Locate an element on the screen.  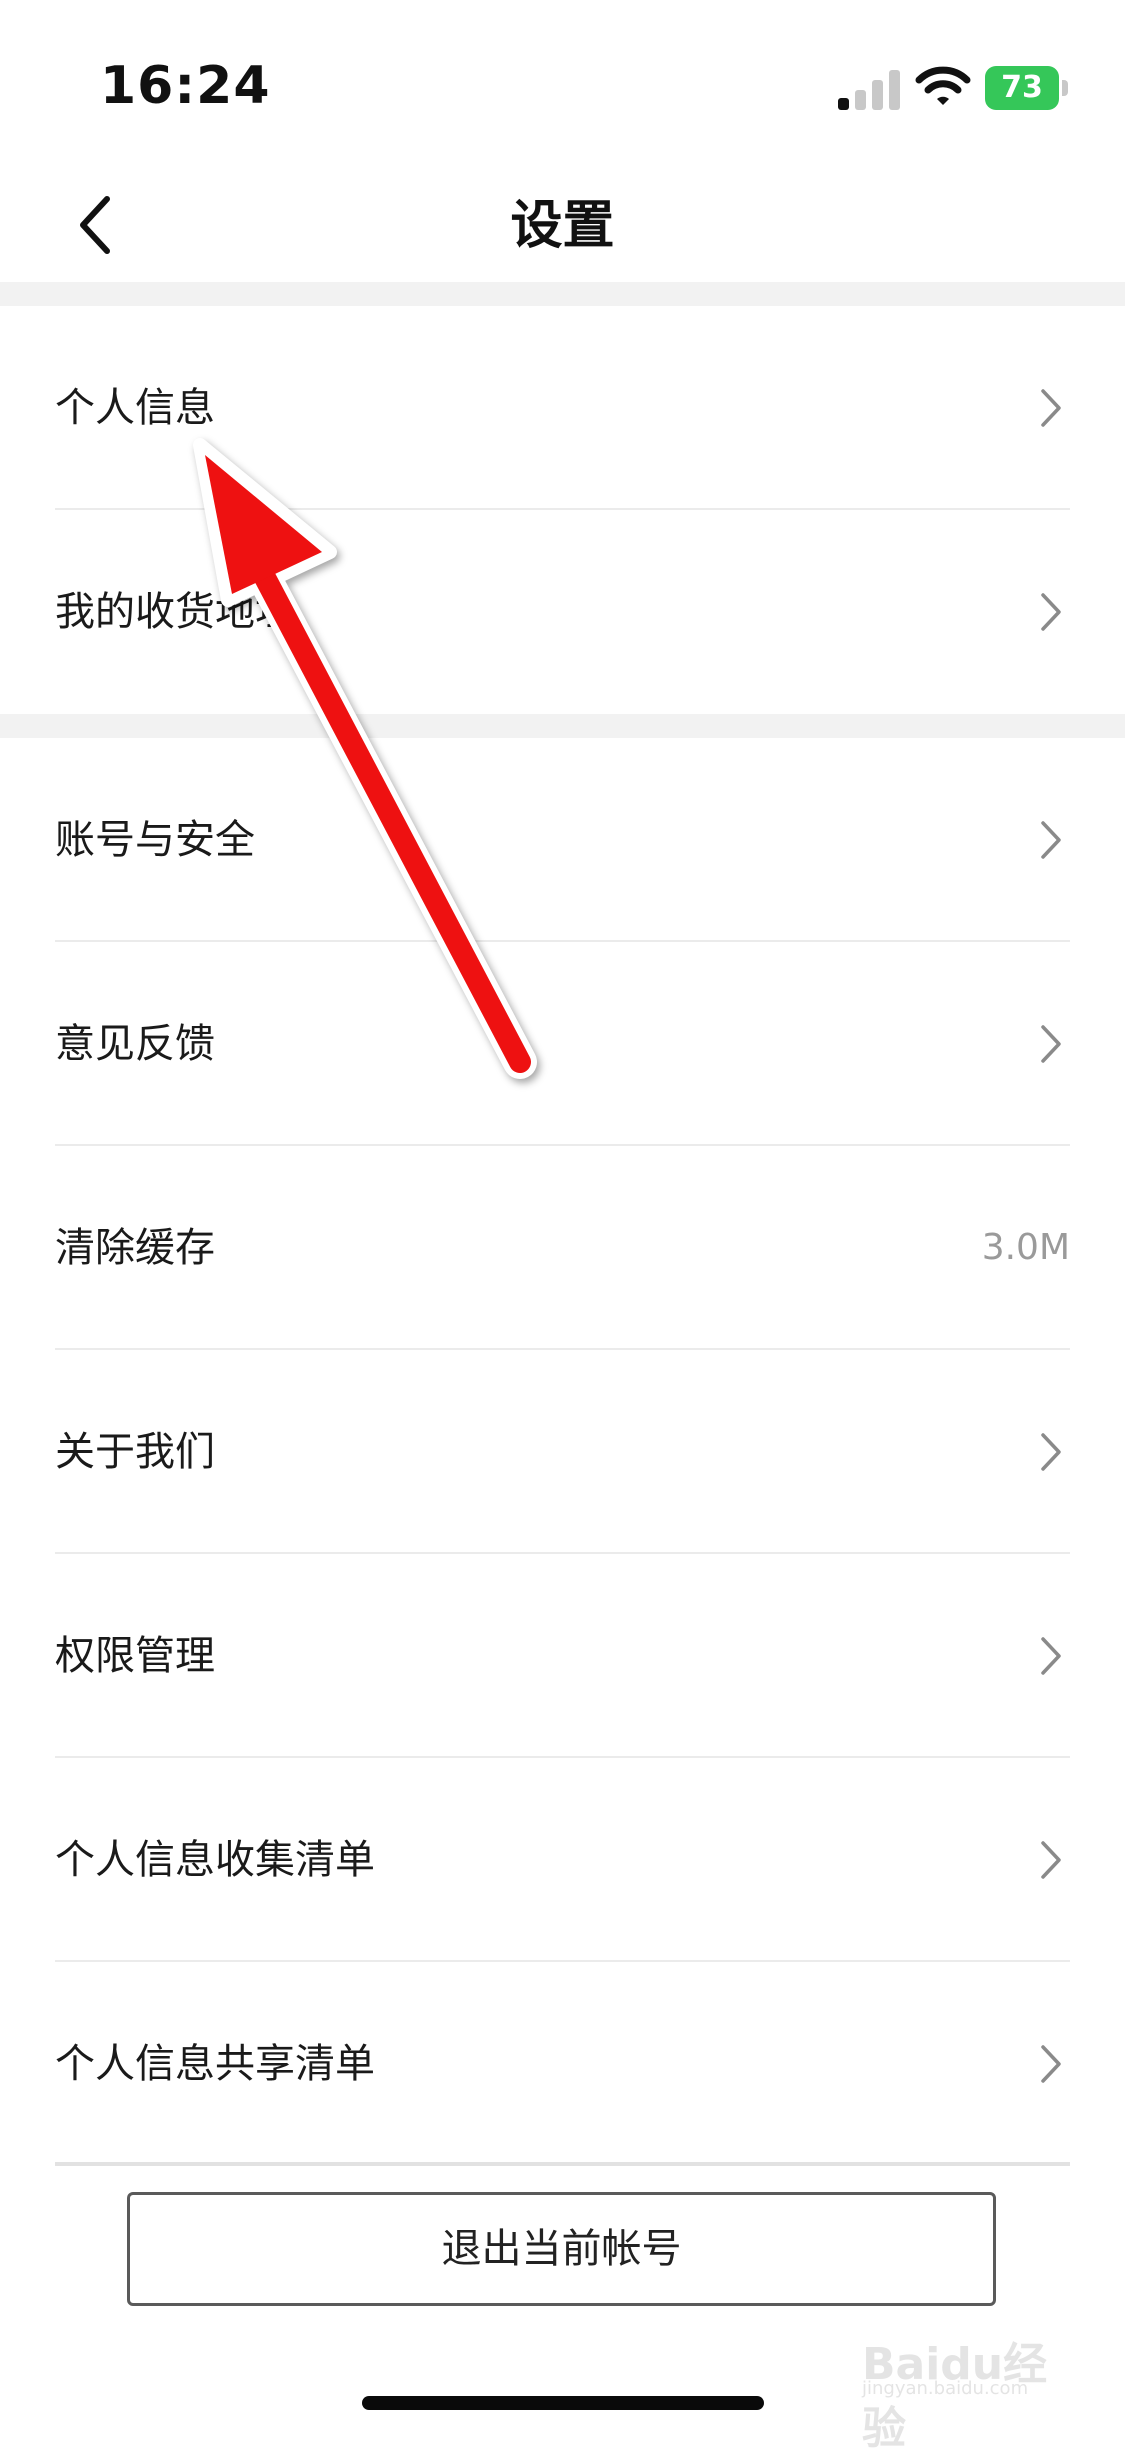
logout-button: 退出当前帐号 is located at coordinates (561, 2249).